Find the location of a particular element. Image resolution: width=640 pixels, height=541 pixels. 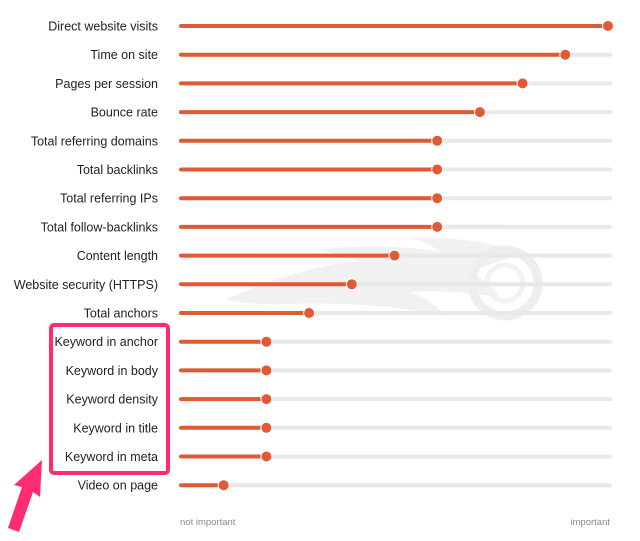

category-label: Keyword density is located at coordinates (112, 400).